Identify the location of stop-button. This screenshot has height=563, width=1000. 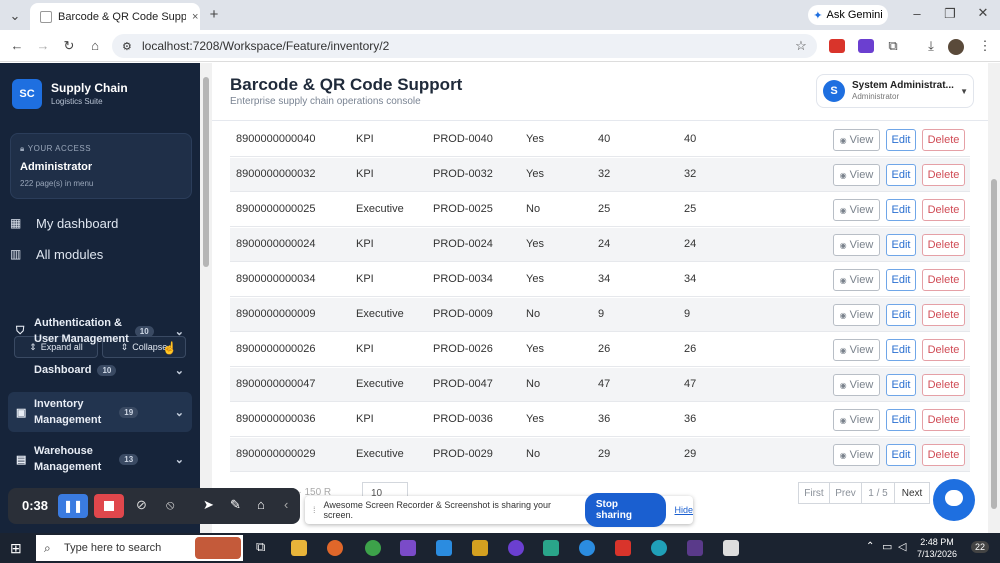
(109, 506).